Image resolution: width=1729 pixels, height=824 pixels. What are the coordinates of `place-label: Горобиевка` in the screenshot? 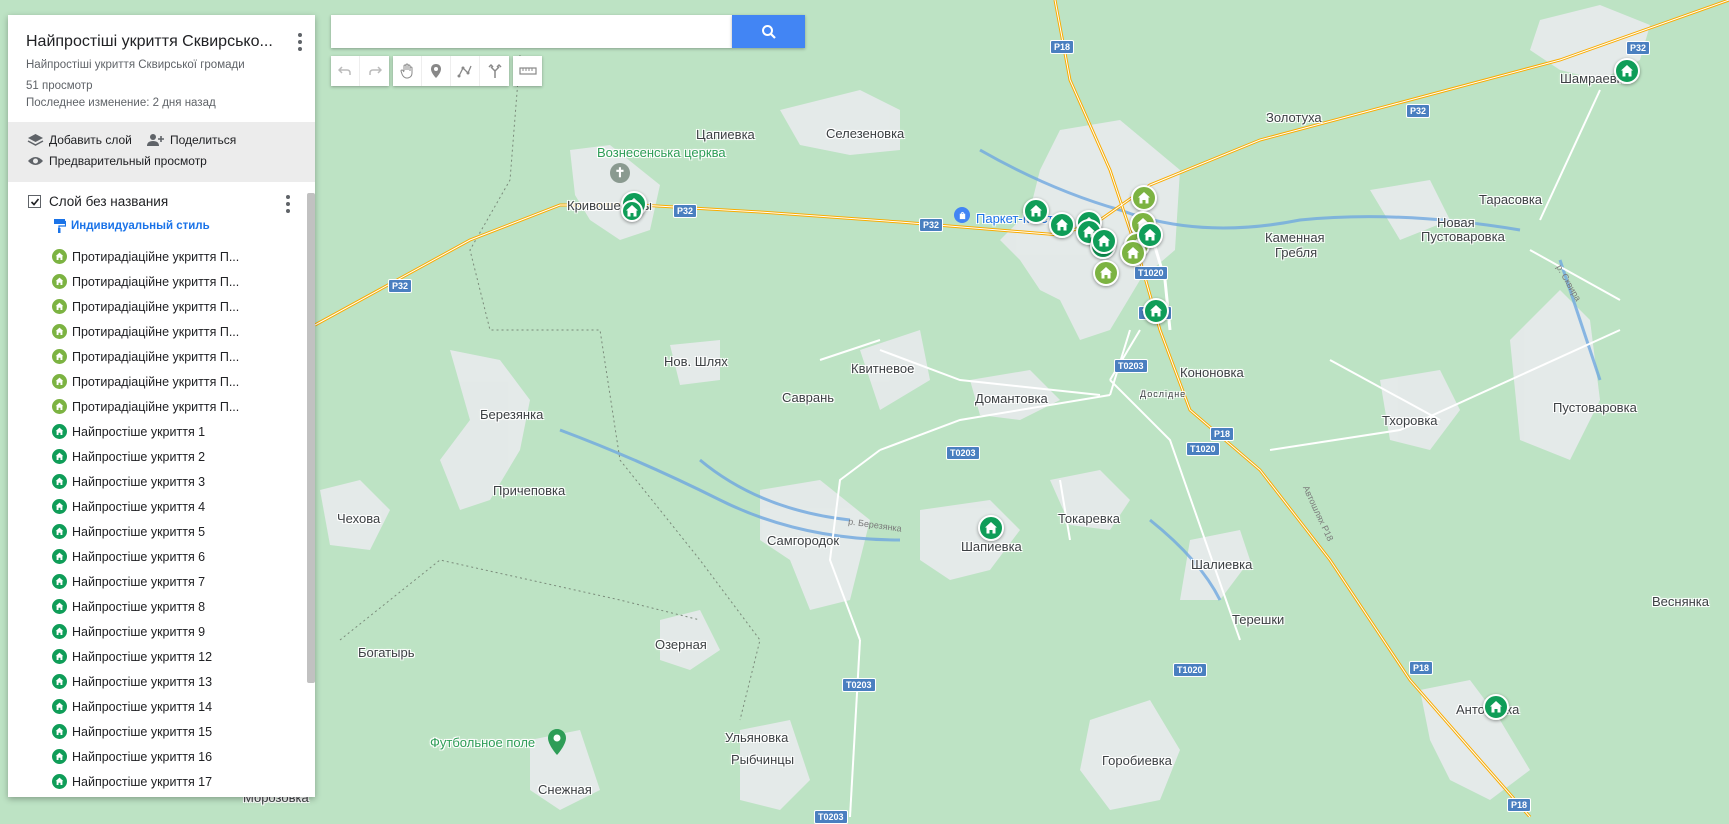 It's located at (1137, 760).